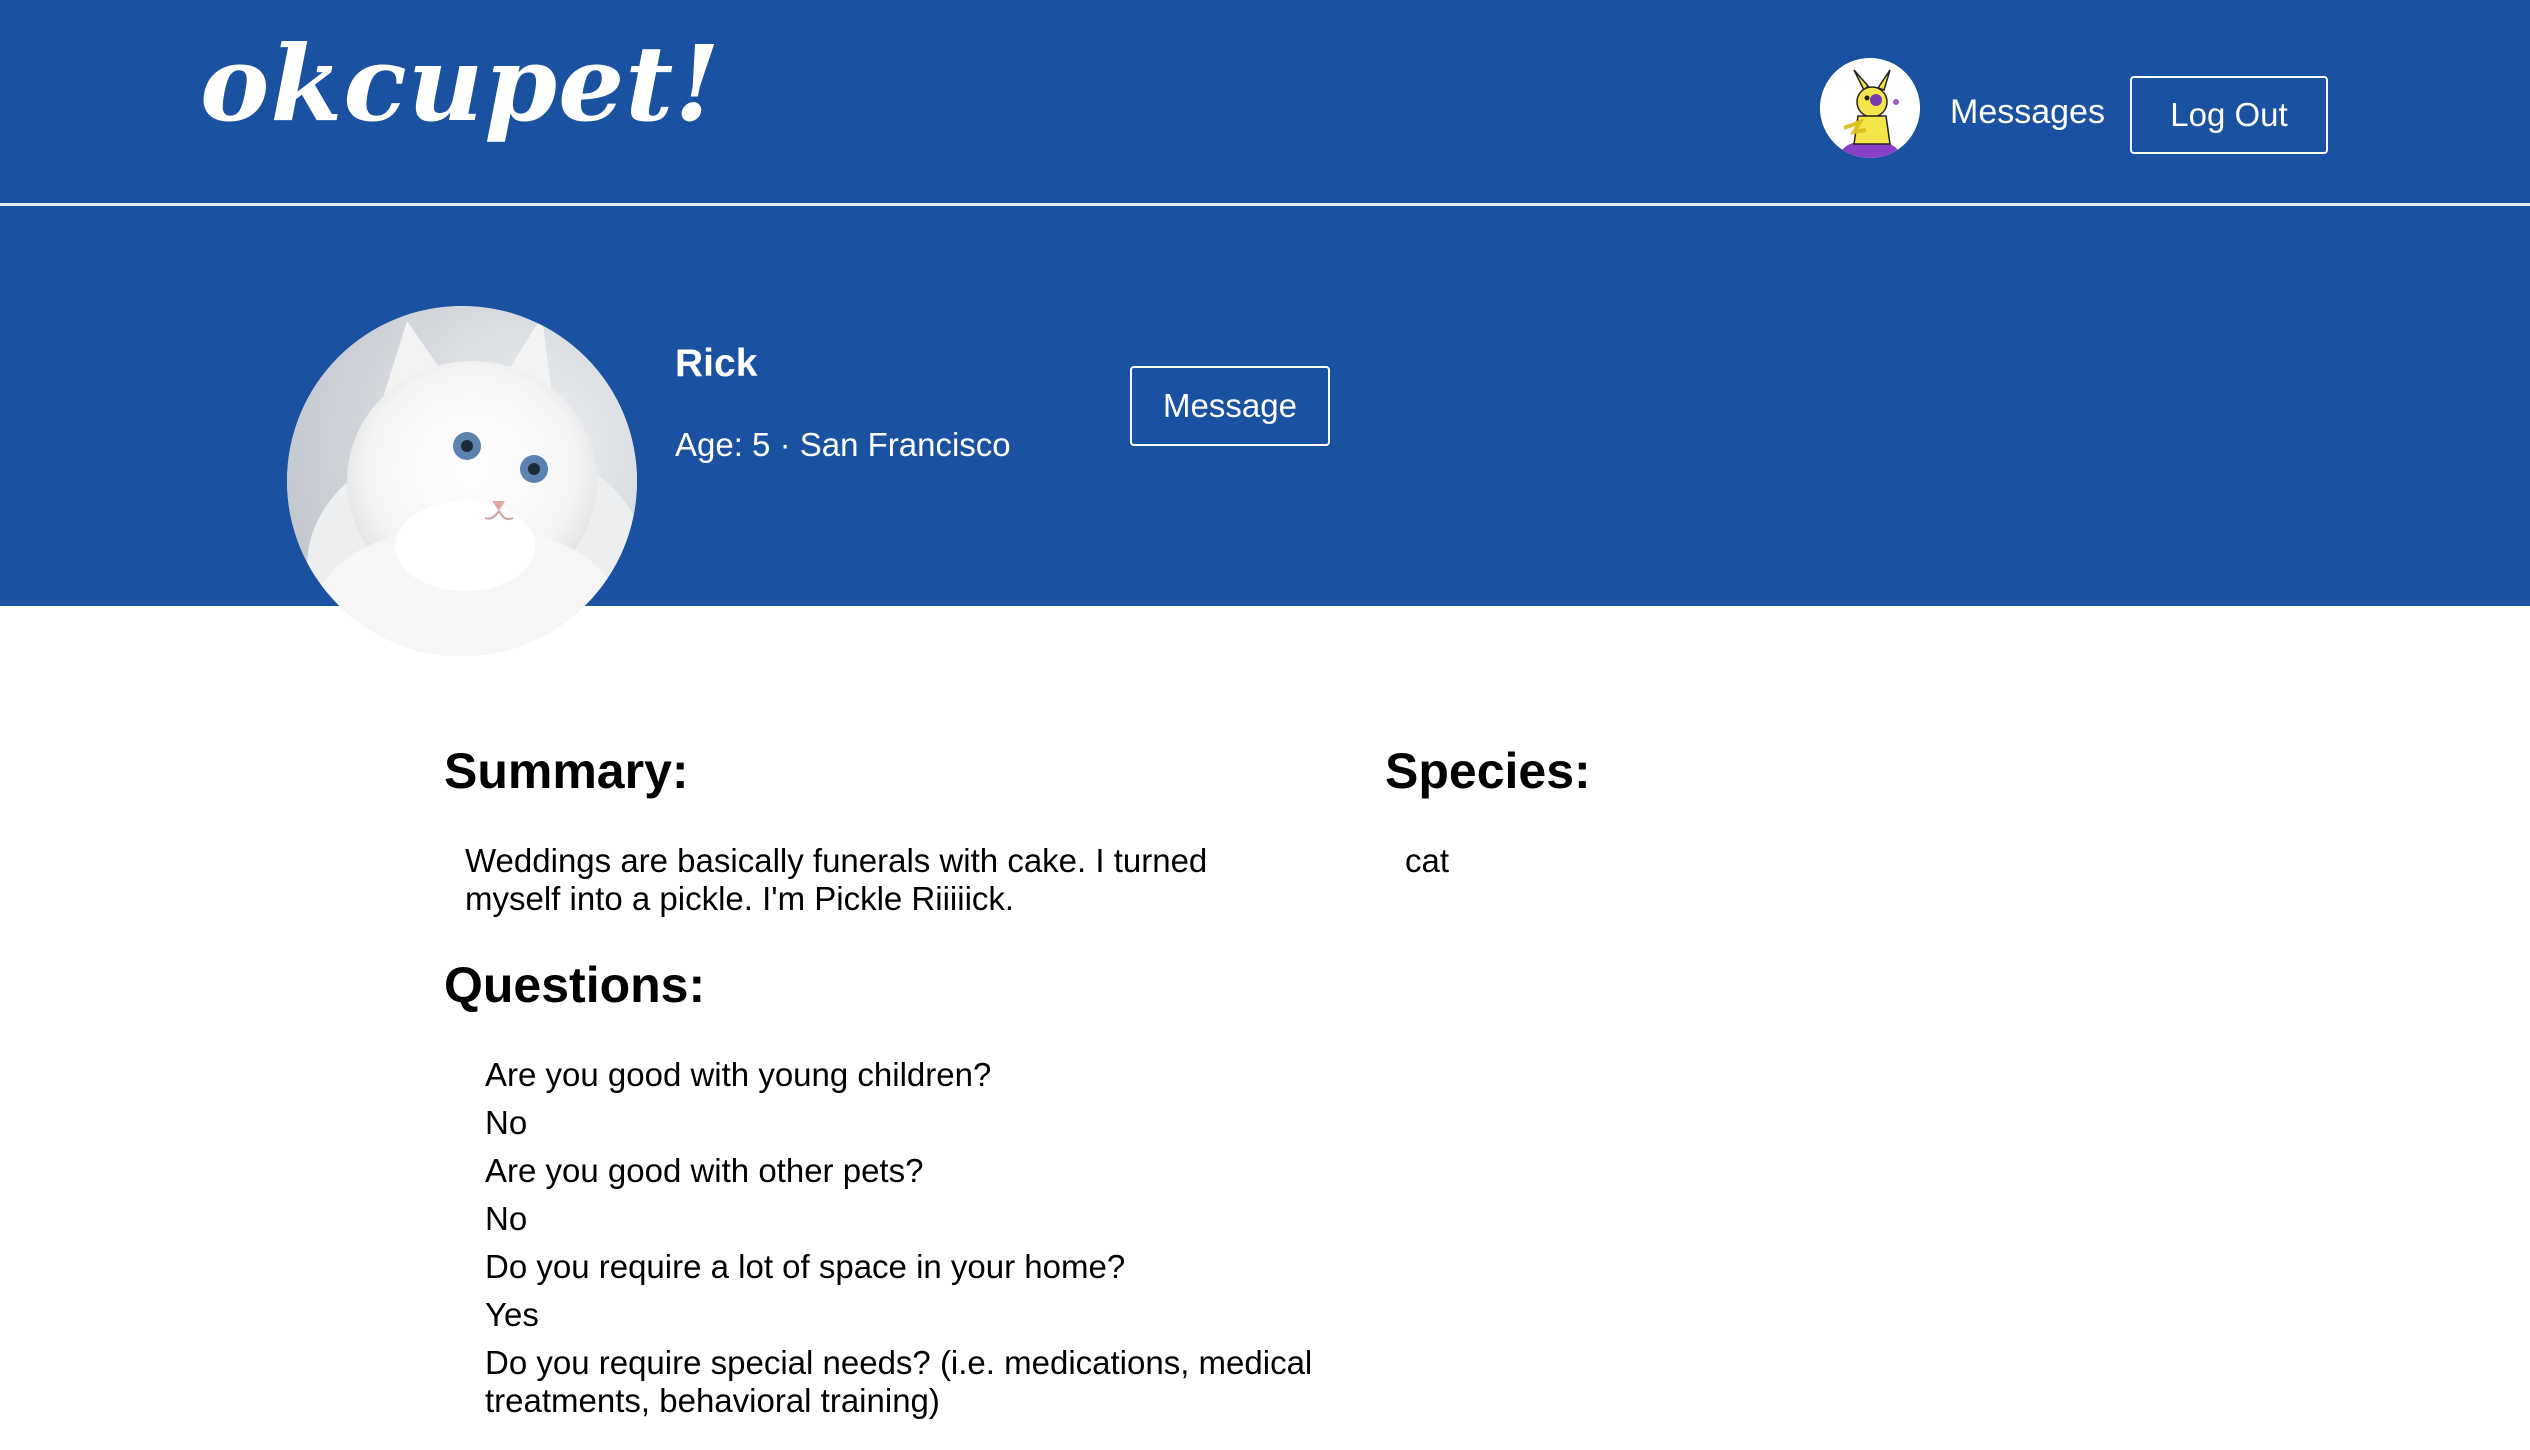 The width and height of the screenshot is (2530, 1450). I want to click on cartoon-avatar-icon, so click(1870, 108).